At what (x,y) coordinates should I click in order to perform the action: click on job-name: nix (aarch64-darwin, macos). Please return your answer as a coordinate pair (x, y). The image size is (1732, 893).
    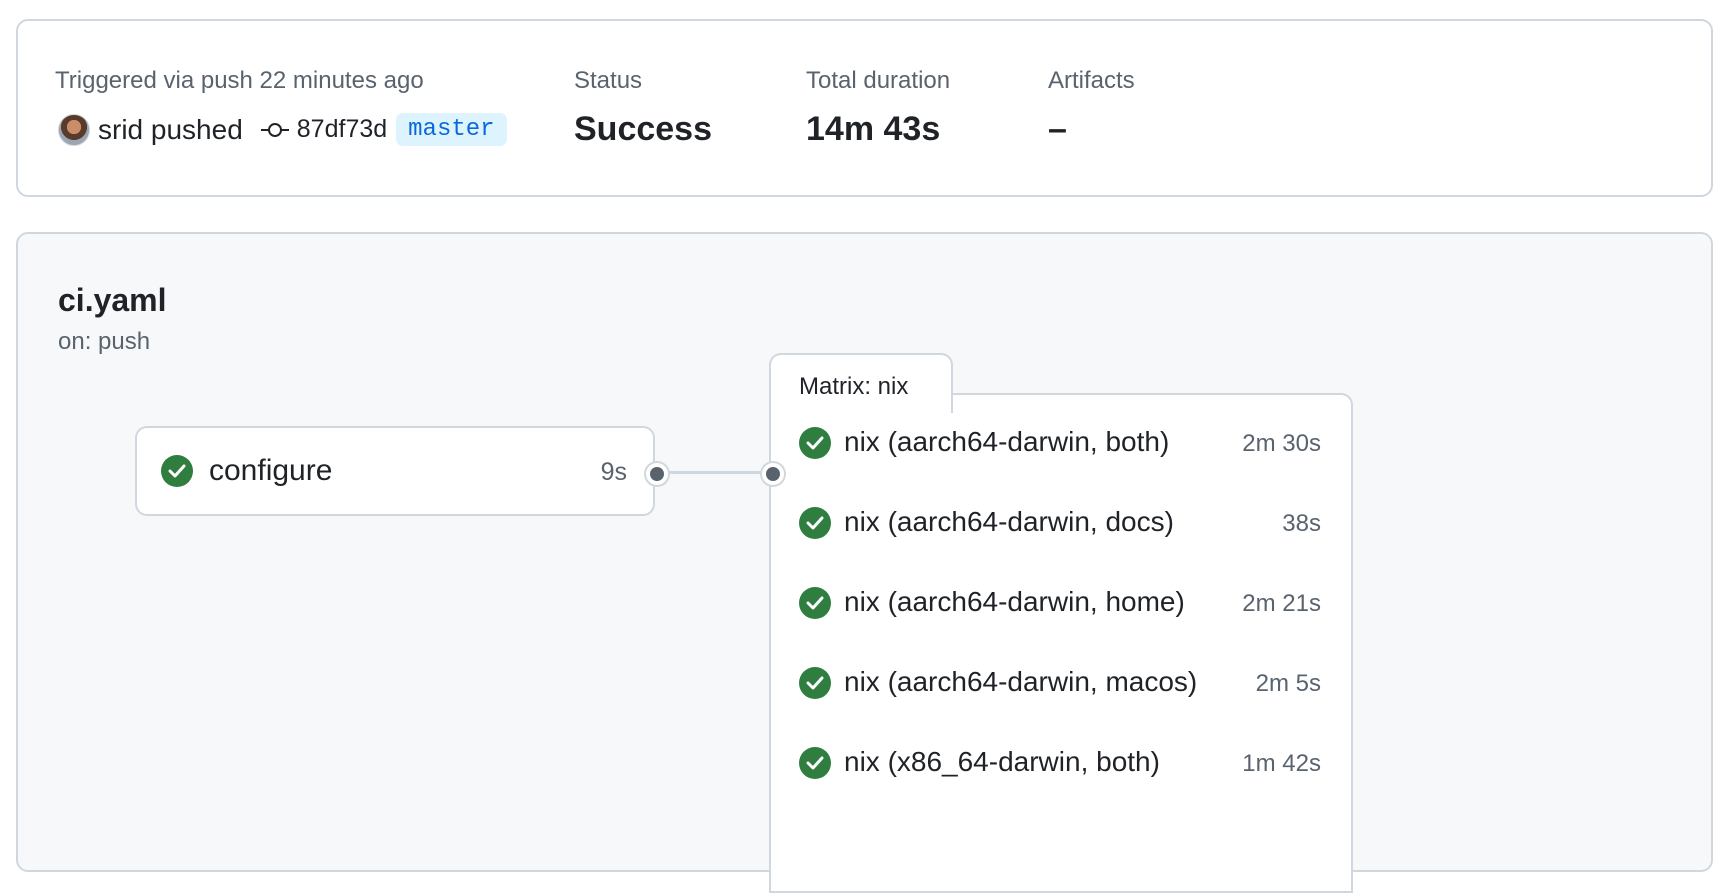
    Looking at the image, I should click on (1021, 681).